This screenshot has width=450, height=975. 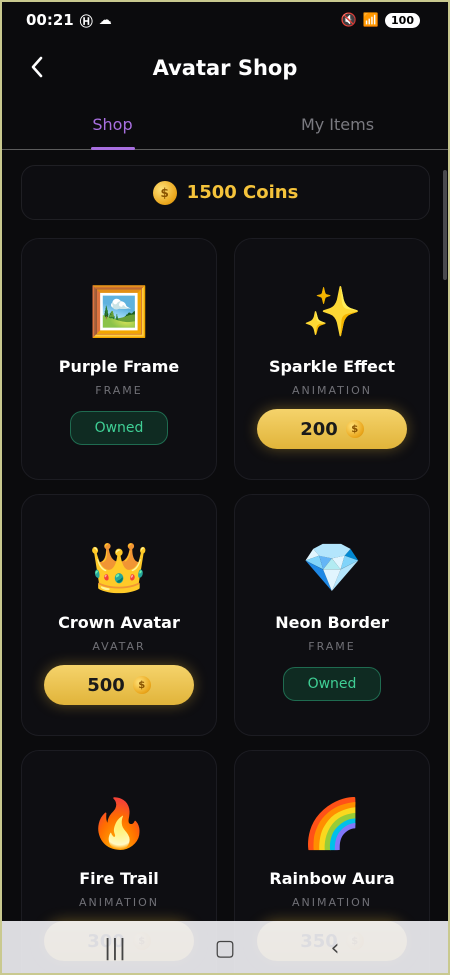 I want to click on home-icon: ▢, so click(x=225, y=948).